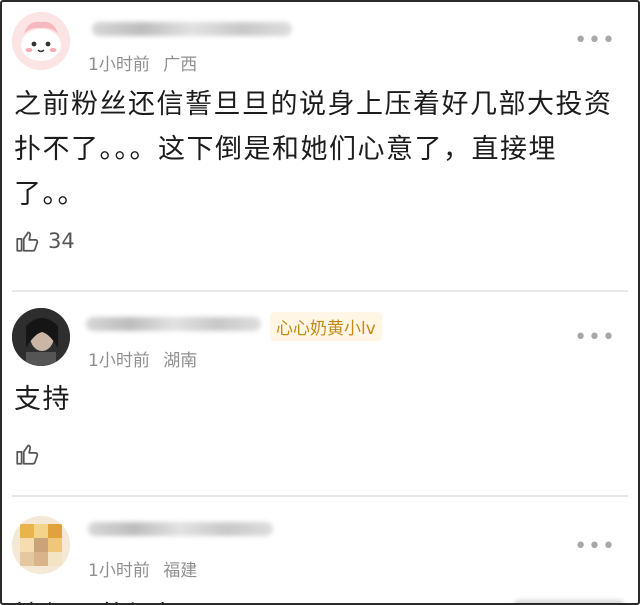 The height and width of the screenshot is (605, 640). What do you see at coordinates (44, 241) in the screenshot?
I see `like-button: 34` at bounding box center [44, 241].